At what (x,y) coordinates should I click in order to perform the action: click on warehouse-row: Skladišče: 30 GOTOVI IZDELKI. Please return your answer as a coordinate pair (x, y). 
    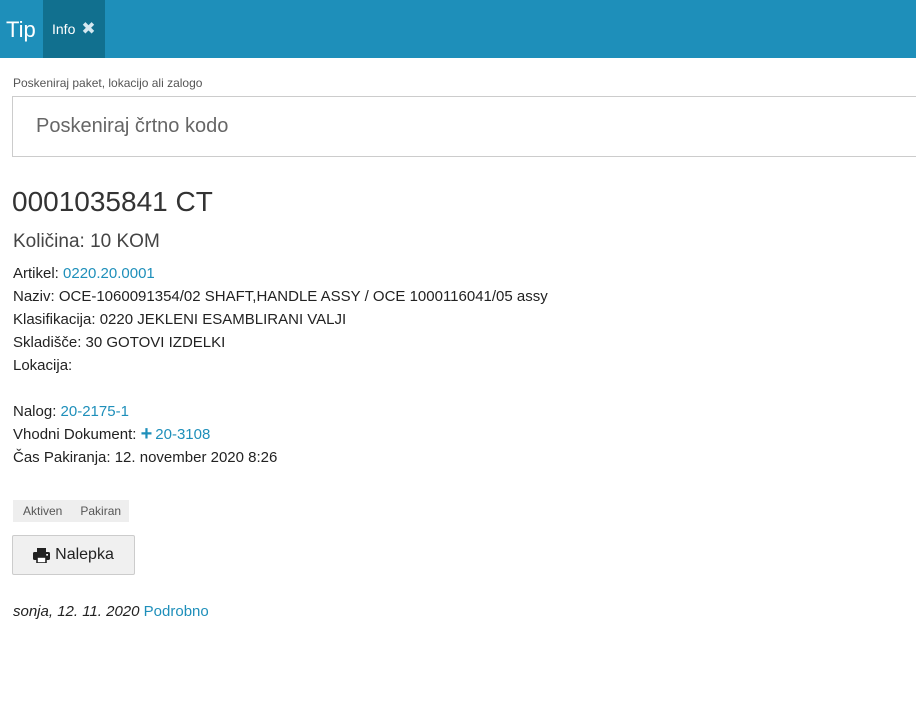
    Looking at the image, I should click on (119, 342).